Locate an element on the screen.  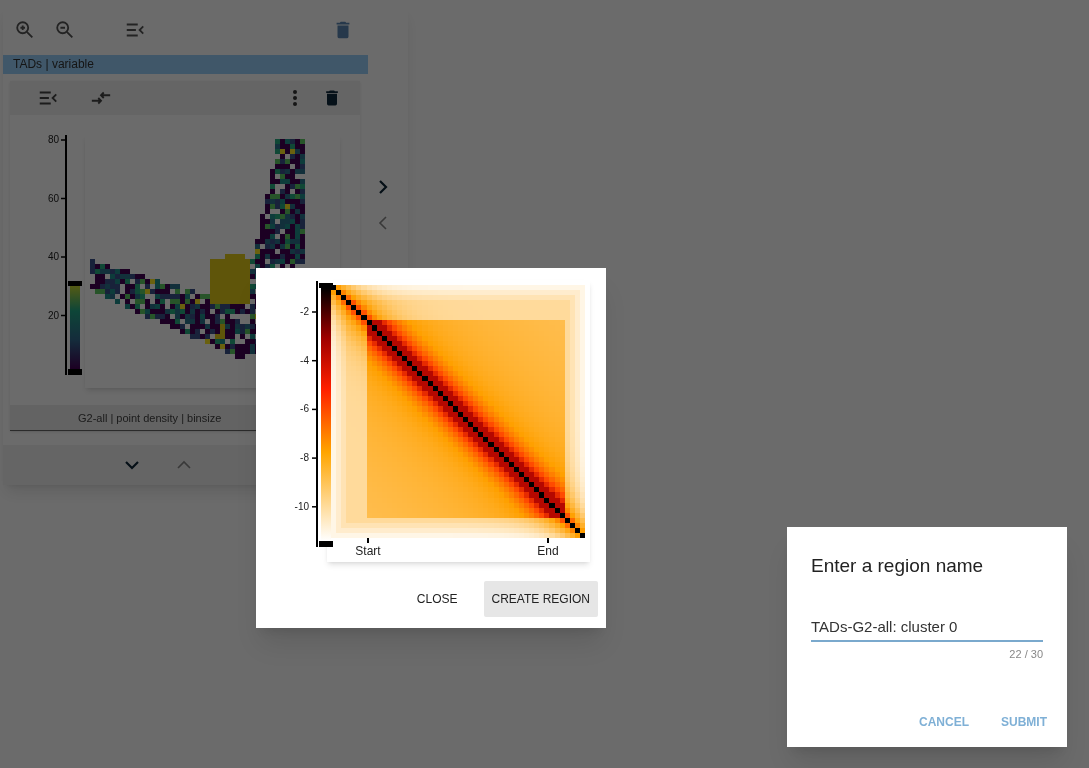
dialog-title: Enter a region name is located at coordinates (898, 566).